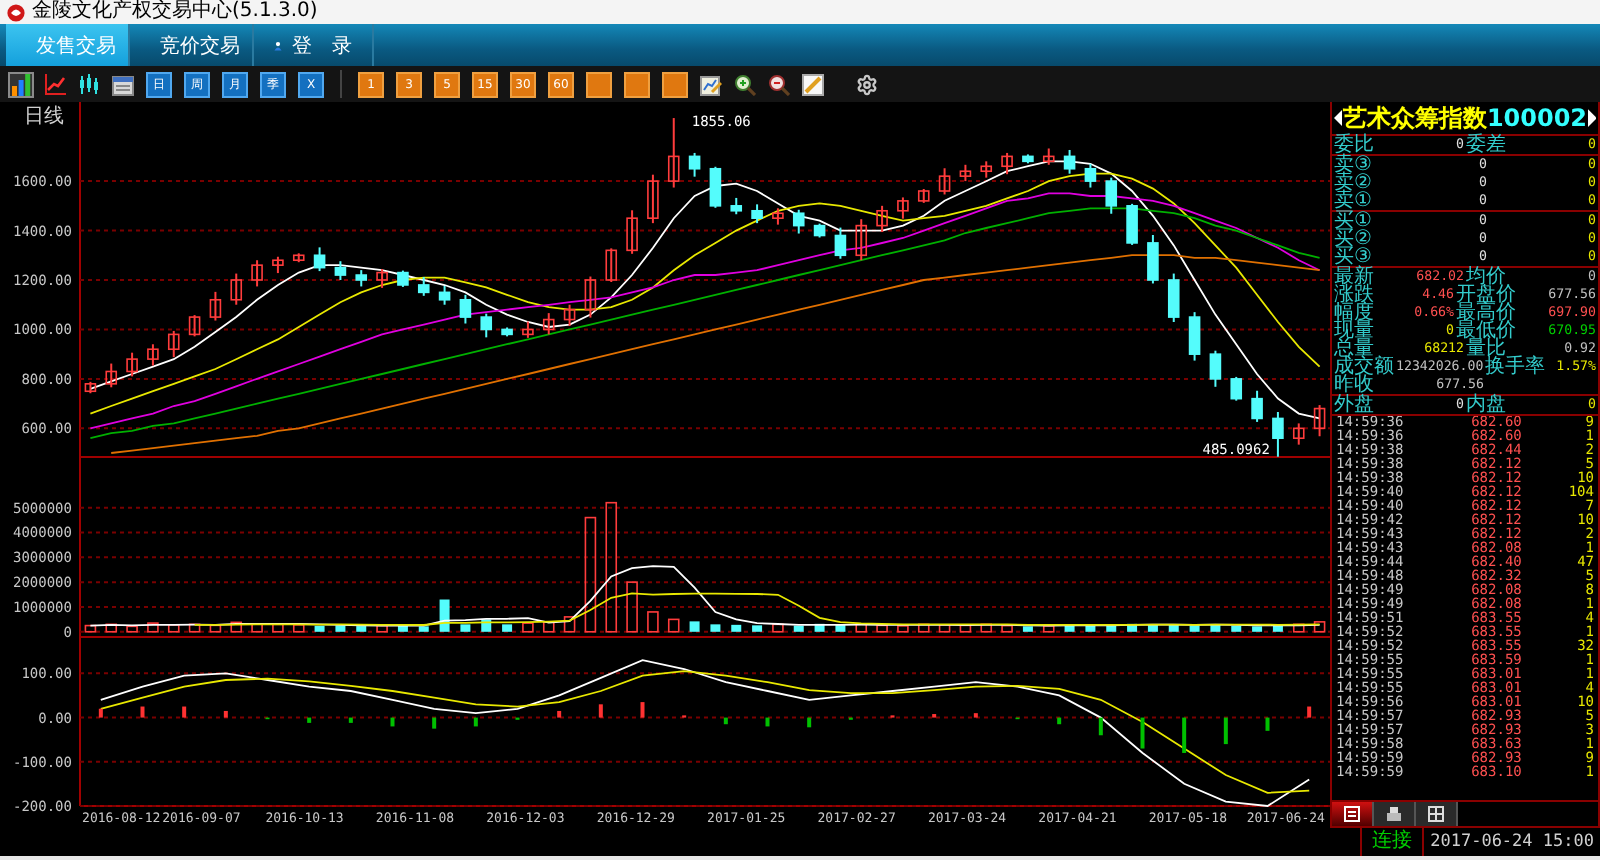 Image resolution: width=1600 pixels, height=860 pixels. What do you see at coordinates (44, 117) in the screenshot?
I see `chart-title: 日线` at bounding box center [44, 117].